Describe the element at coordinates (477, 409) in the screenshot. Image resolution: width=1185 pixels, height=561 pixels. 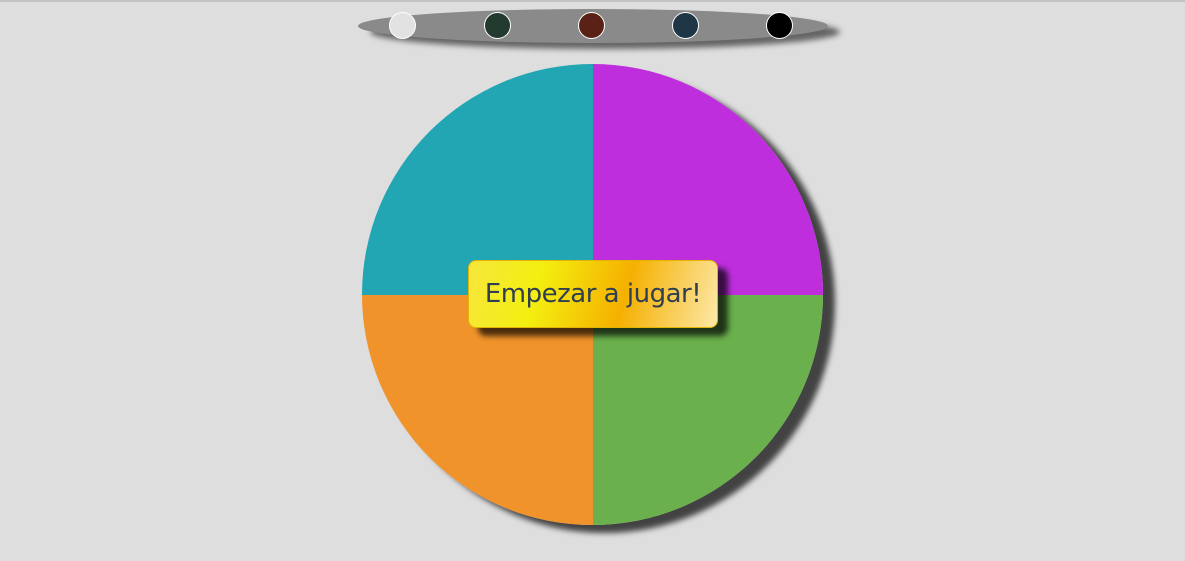
I see `quadrant-bottom-left` at that location.